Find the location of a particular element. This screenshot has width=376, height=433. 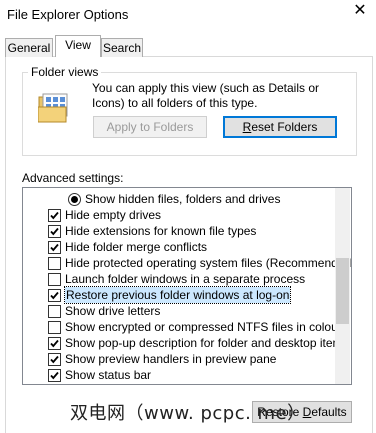

settings-row: Show drive letters is located at coordinates (179, 311).